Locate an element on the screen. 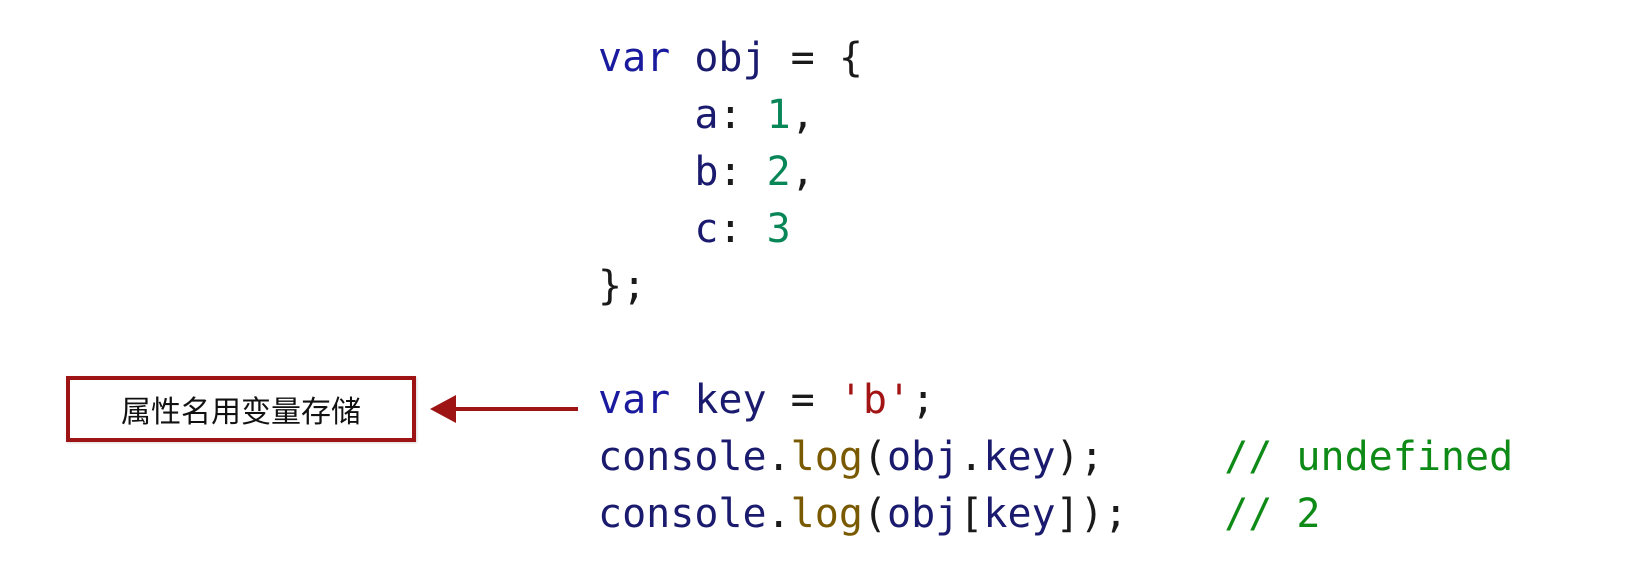  code-line: a: 1, is located at coordinates (1055, 115).